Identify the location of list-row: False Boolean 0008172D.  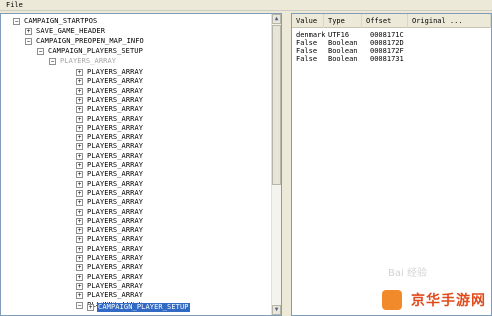
(391, 43).